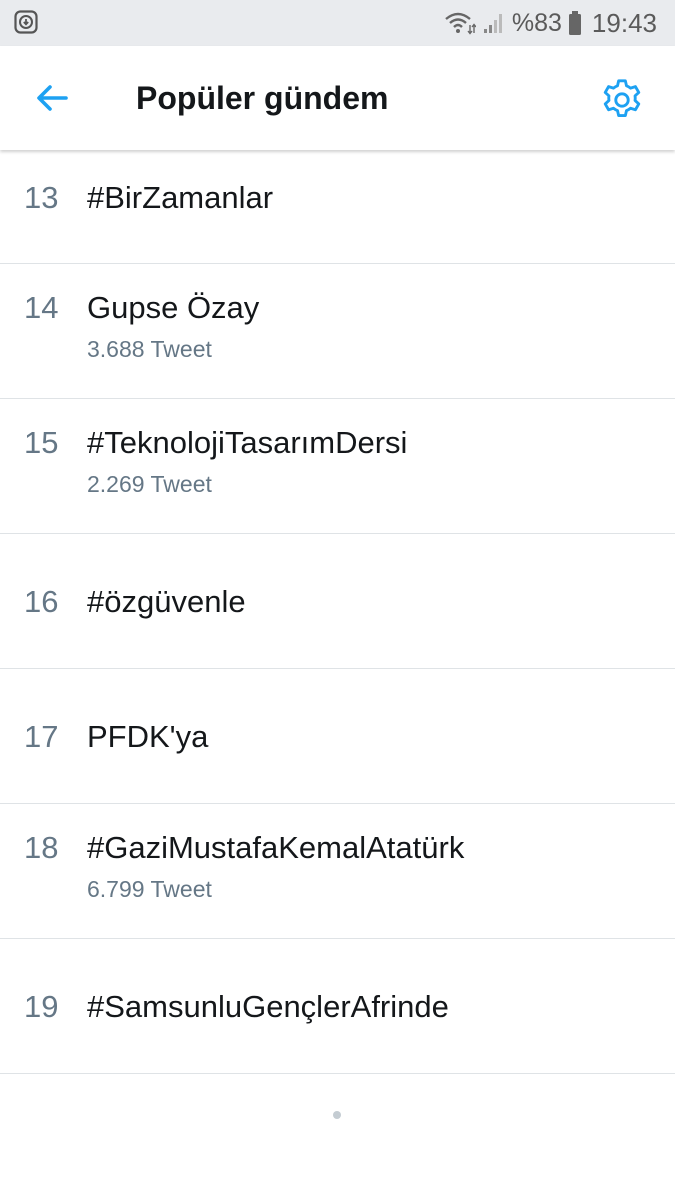 This screenshot has height=1200, width=675. I want to click on battery-percent: %83, so click(536, 22).